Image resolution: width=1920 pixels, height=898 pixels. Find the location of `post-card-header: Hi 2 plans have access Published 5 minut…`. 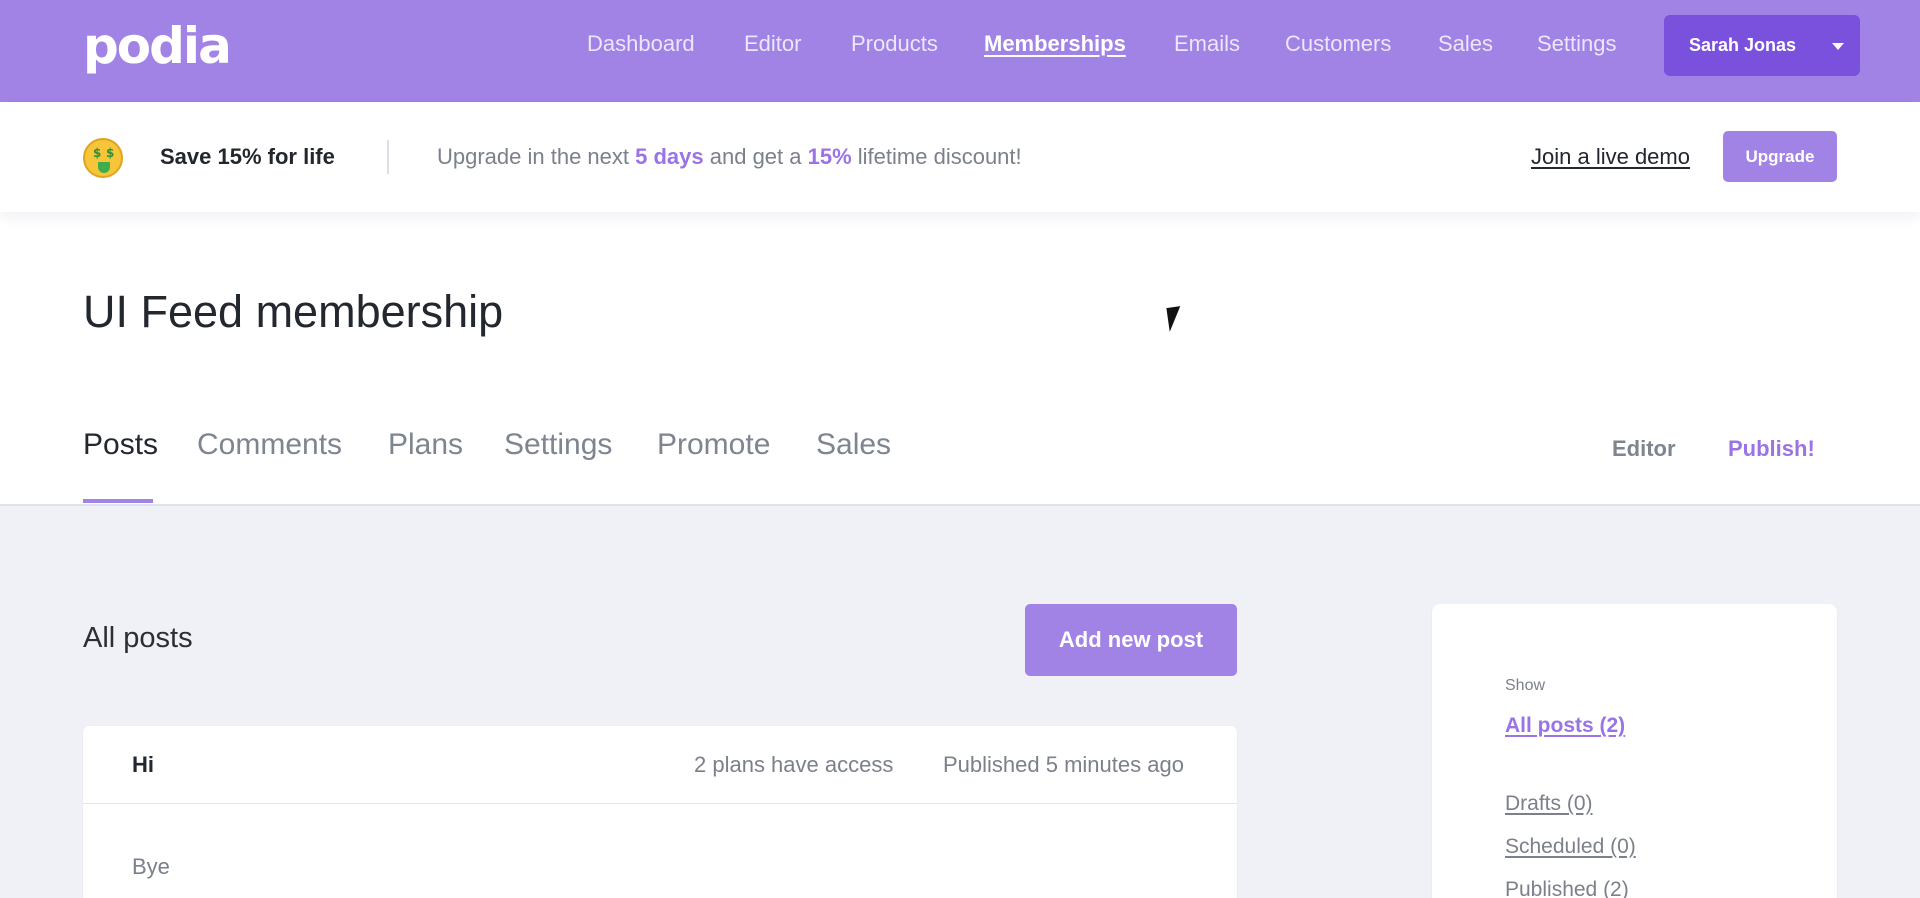

post-card-header: Hi 2 plans have access Published 5 minut… is located at coordinates (660, 765).